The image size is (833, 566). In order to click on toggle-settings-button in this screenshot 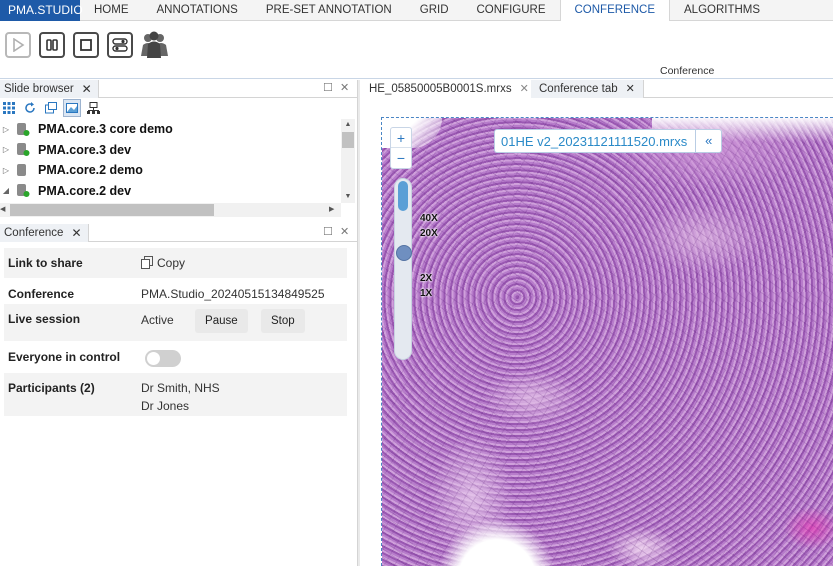, I will do `click(120, 45)`.